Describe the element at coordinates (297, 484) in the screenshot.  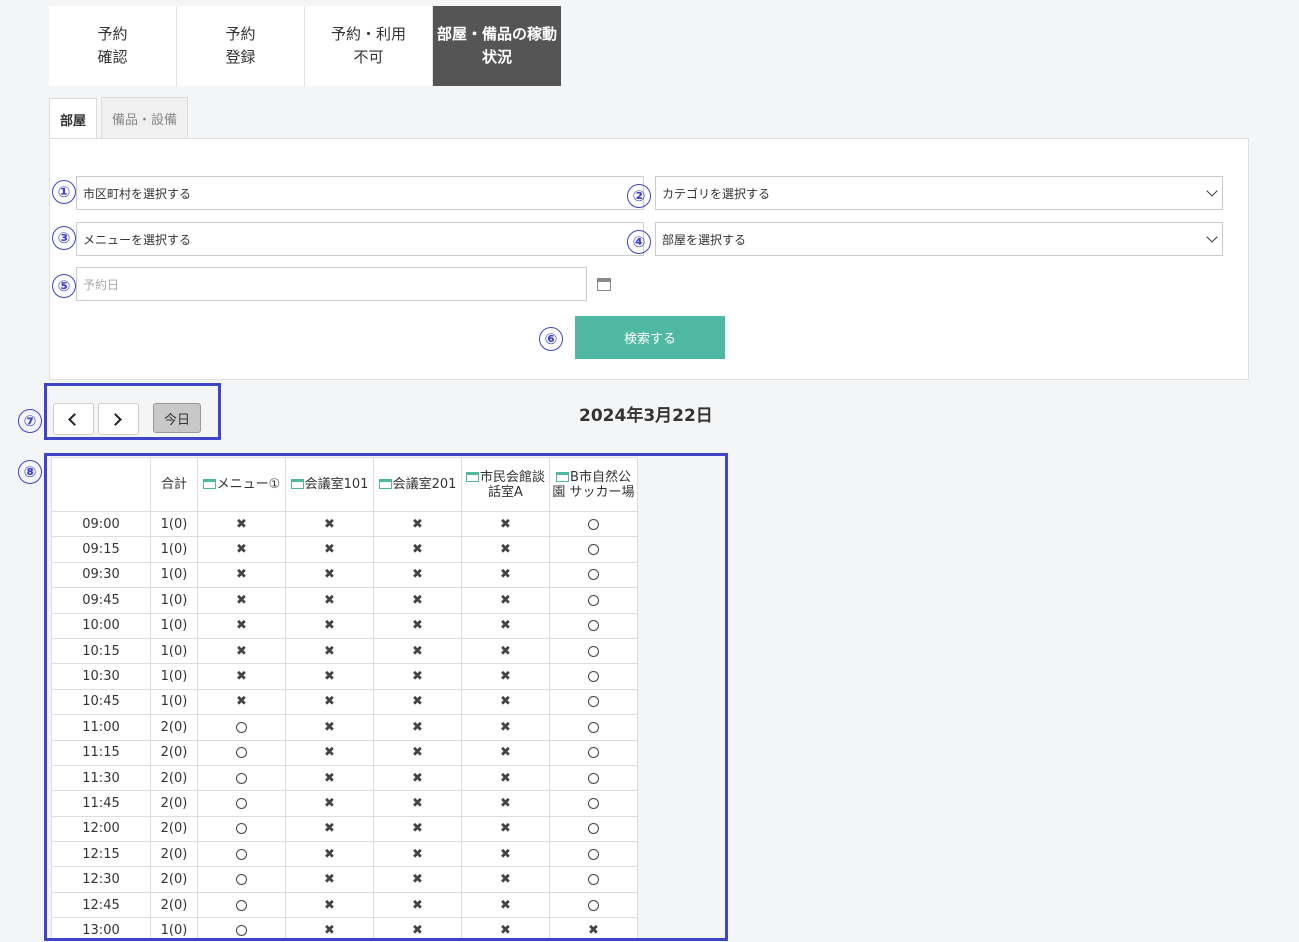
I see `folder-icon` at that location.